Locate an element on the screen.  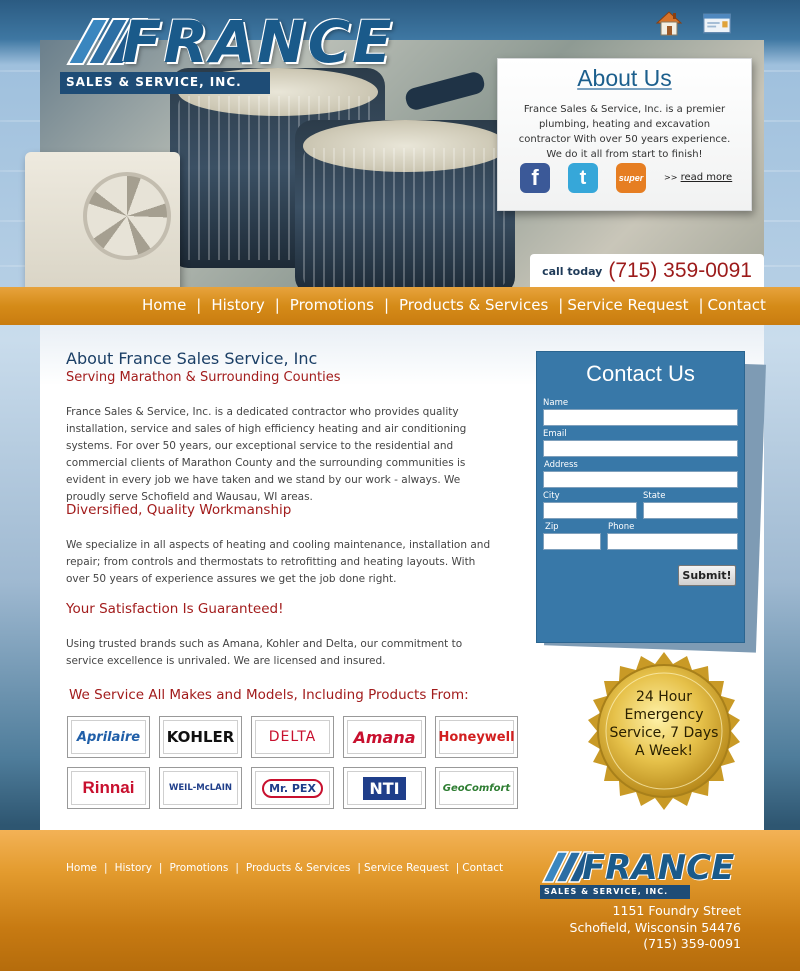
superpages-icon: super is located at coordinates (631, 178).